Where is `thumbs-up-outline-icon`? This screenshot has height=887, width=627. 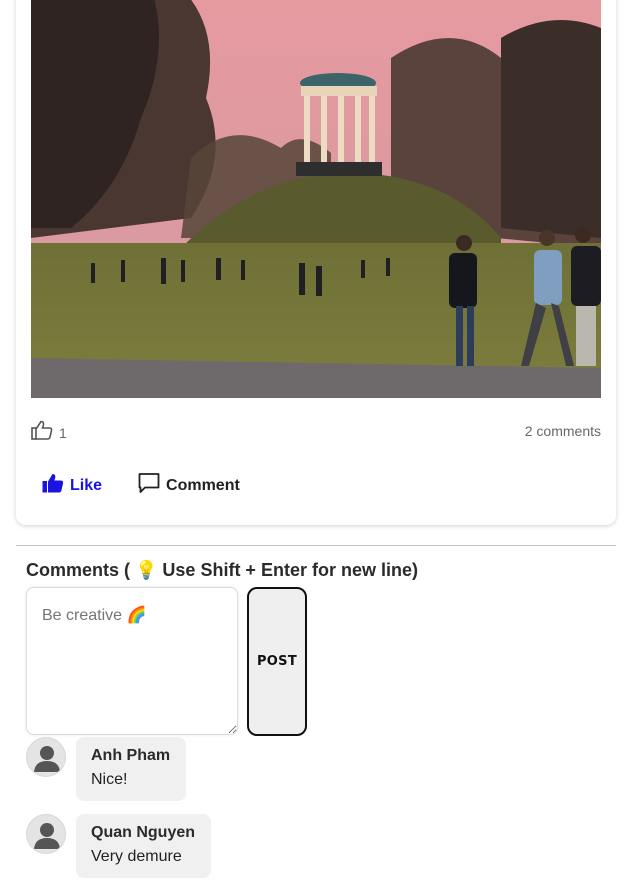 thumbs-up-outline-icon is located at coordinates (42, 432).